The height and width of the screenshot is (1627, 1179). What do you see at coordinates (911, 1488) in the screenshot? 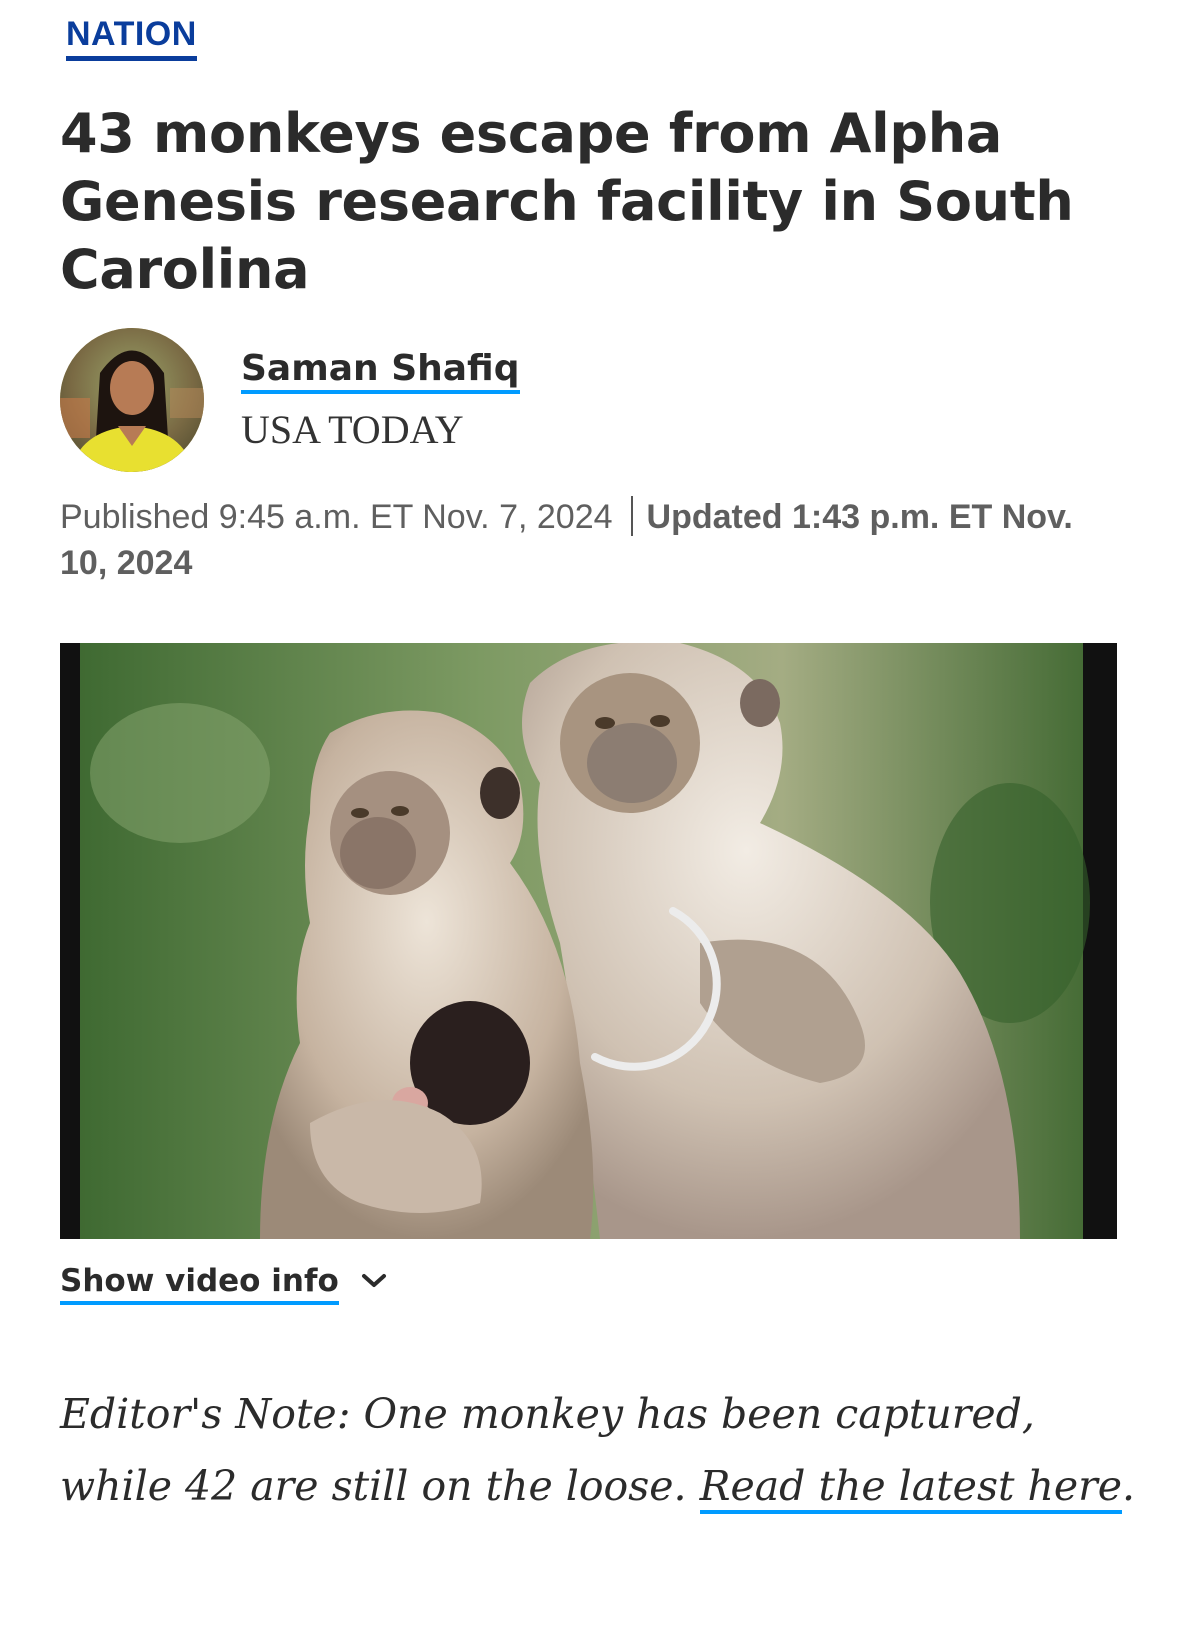
I see `read-the-latest-link: Read the latest here` at bounding box center [911, 1488].